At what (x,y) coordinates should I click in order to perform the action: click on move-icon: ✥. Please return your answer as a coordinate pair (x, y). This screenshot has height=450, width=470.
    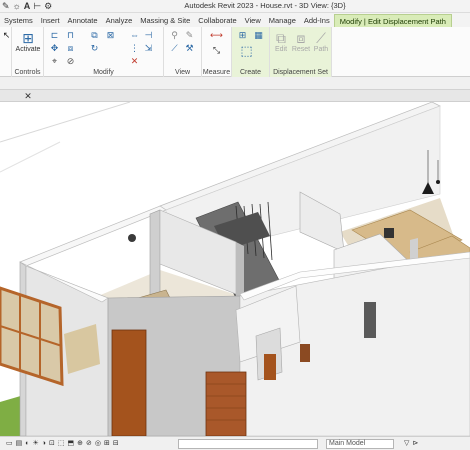
    Looking at the image, I should click on (54, 48).